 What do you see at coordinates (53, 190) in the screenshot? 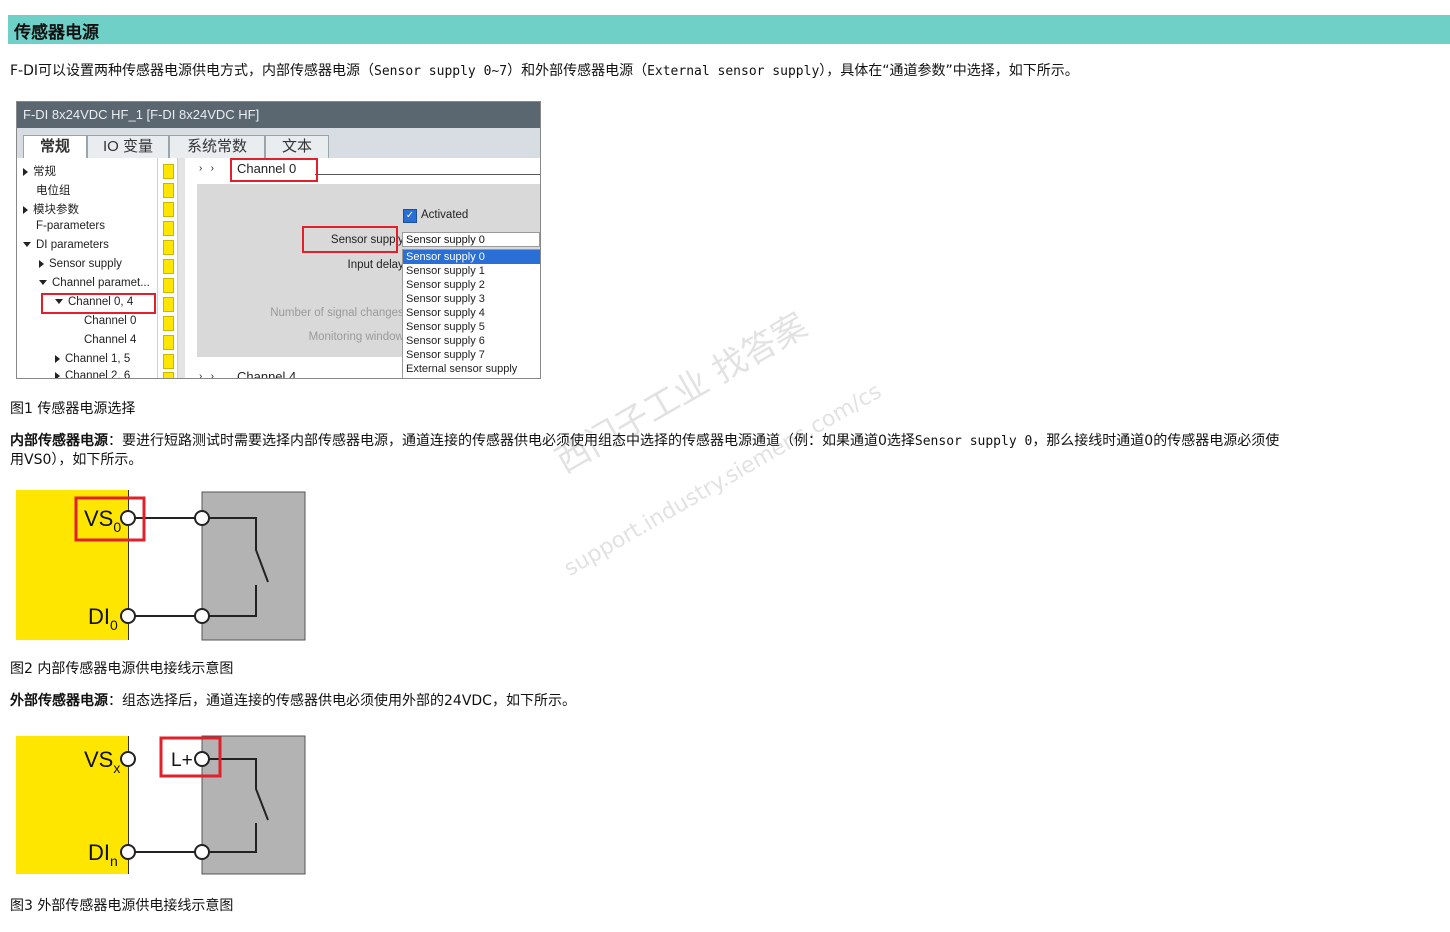
I see `tree-item-potential-group: 电位组` at bounding box center [53, 190].